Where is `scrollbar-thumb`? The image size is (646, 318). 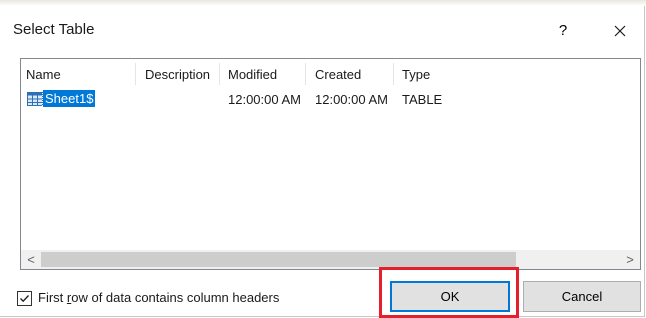
scrollbar-thumb is located at coordinates (278, 259).